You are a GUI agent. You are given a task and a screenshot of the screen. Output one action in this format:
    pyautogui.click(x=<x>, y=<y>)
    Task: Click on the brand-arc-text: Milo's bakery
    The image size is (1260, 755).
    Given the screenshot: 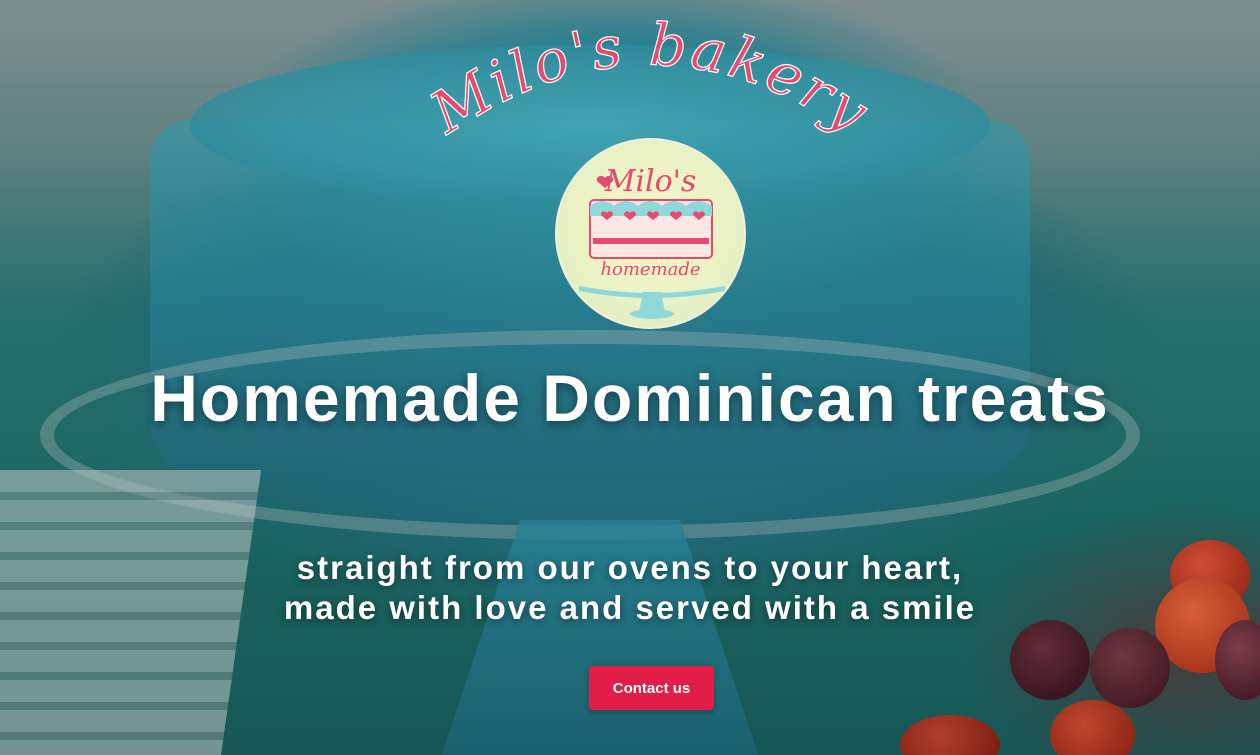 What is the action you would take?
    pyautogui.click(x=650, y=78)
    